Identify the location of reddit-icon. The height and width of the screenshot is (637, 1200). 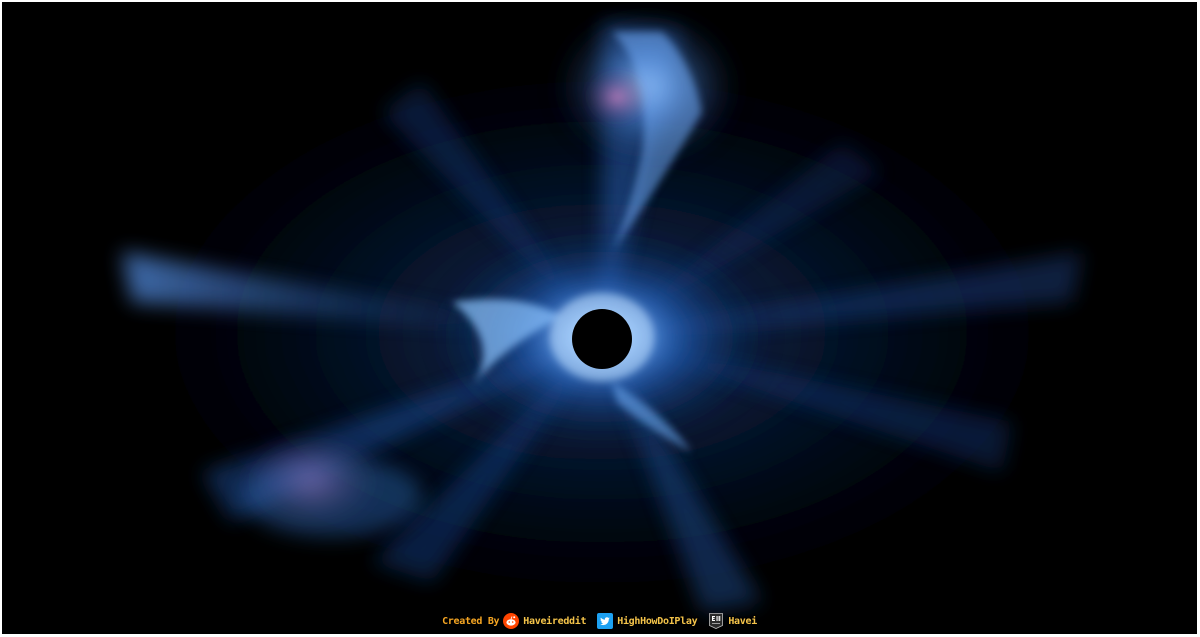
(511, 621).